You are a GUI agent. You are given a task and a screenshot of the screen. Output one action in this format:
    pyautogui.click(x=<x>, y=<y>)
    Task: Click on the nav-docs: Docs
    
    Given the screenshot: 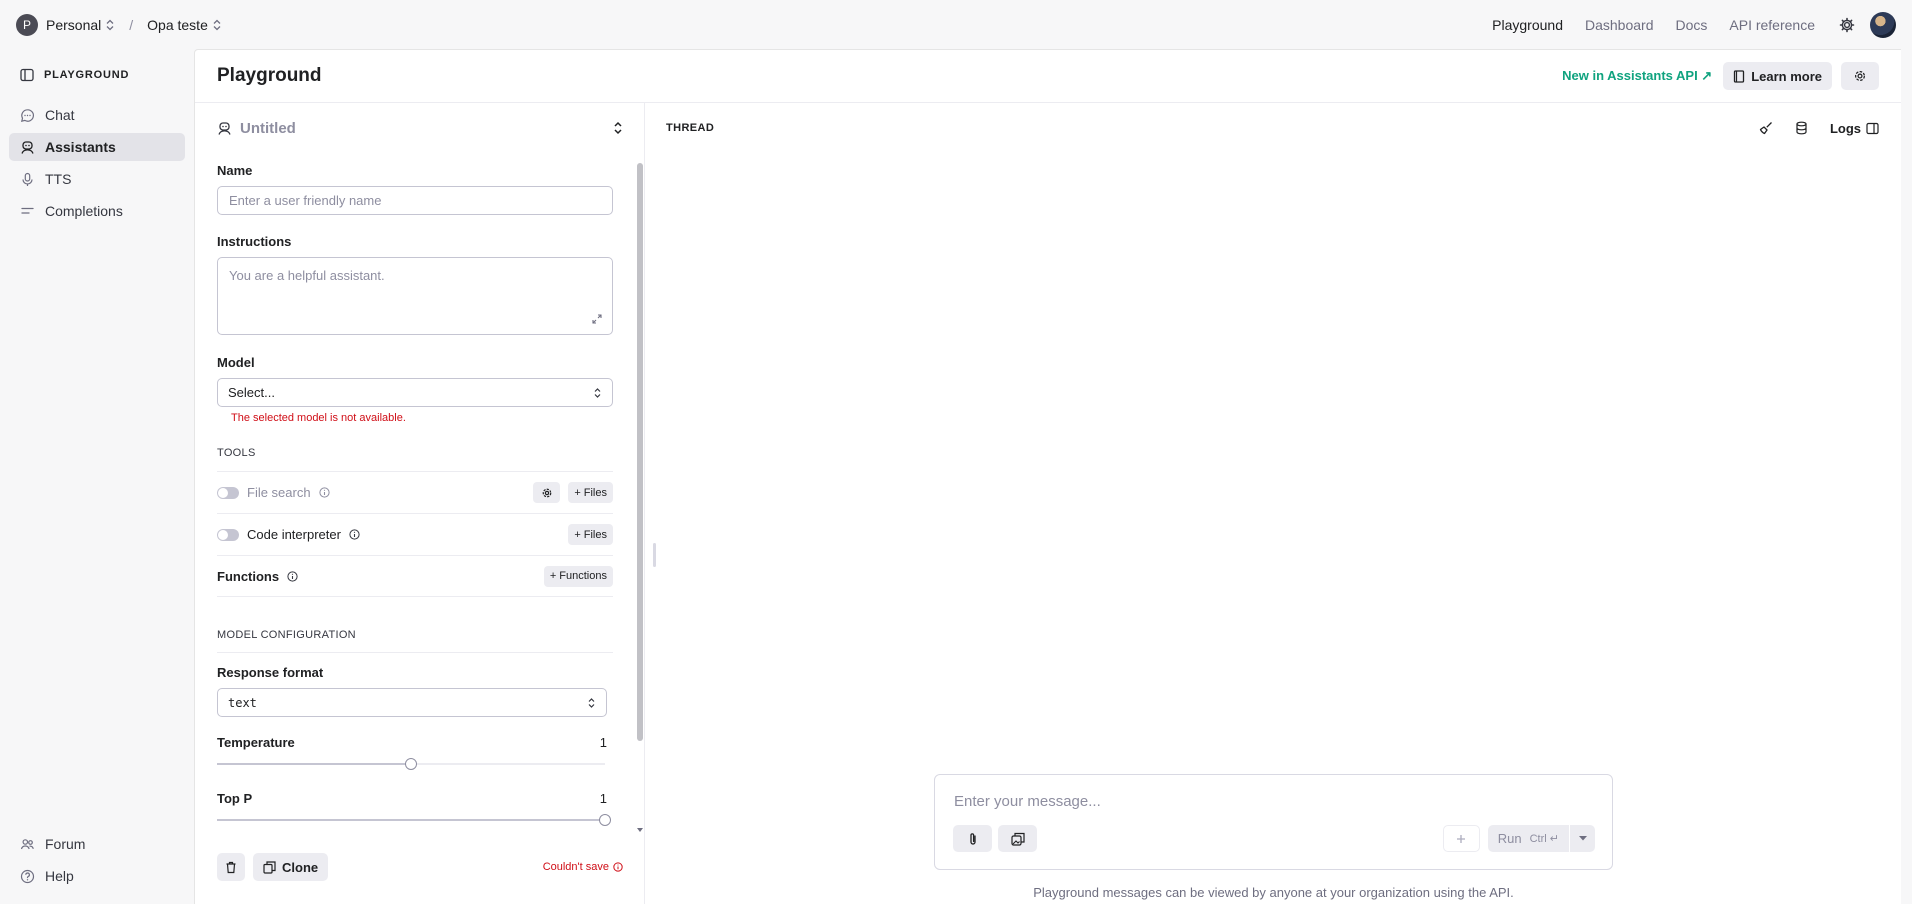 What is the action you would take?
    pyautogui.click(x=1691, y=25)
    